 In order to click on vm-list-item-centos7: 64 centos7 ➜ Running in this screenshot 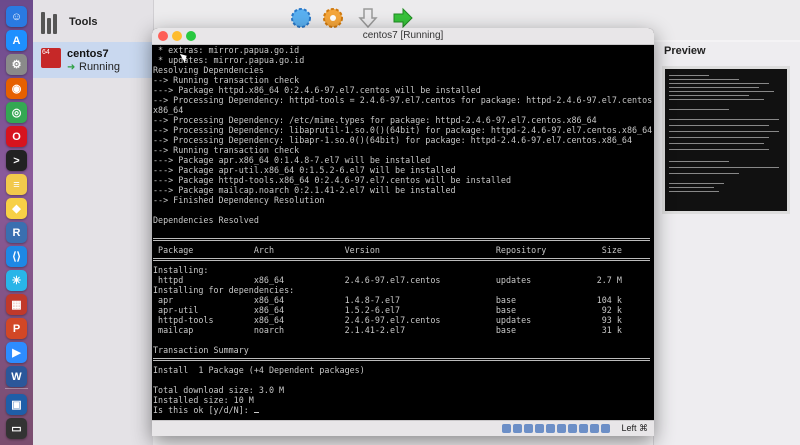, I will do `click(93, 60)`.